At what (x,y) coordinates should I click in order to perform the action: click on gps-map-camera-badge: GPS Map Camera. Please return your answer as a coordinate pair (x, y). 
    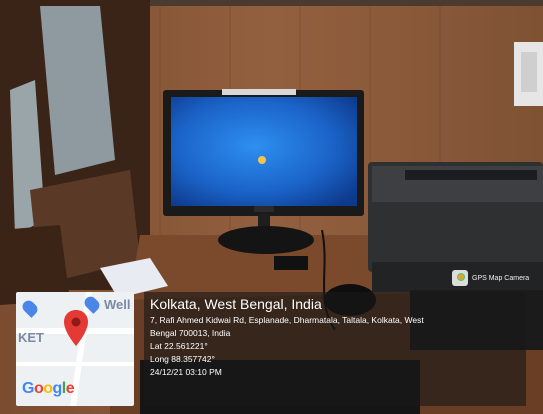
    Looking at the image, I should click on (490, 278).